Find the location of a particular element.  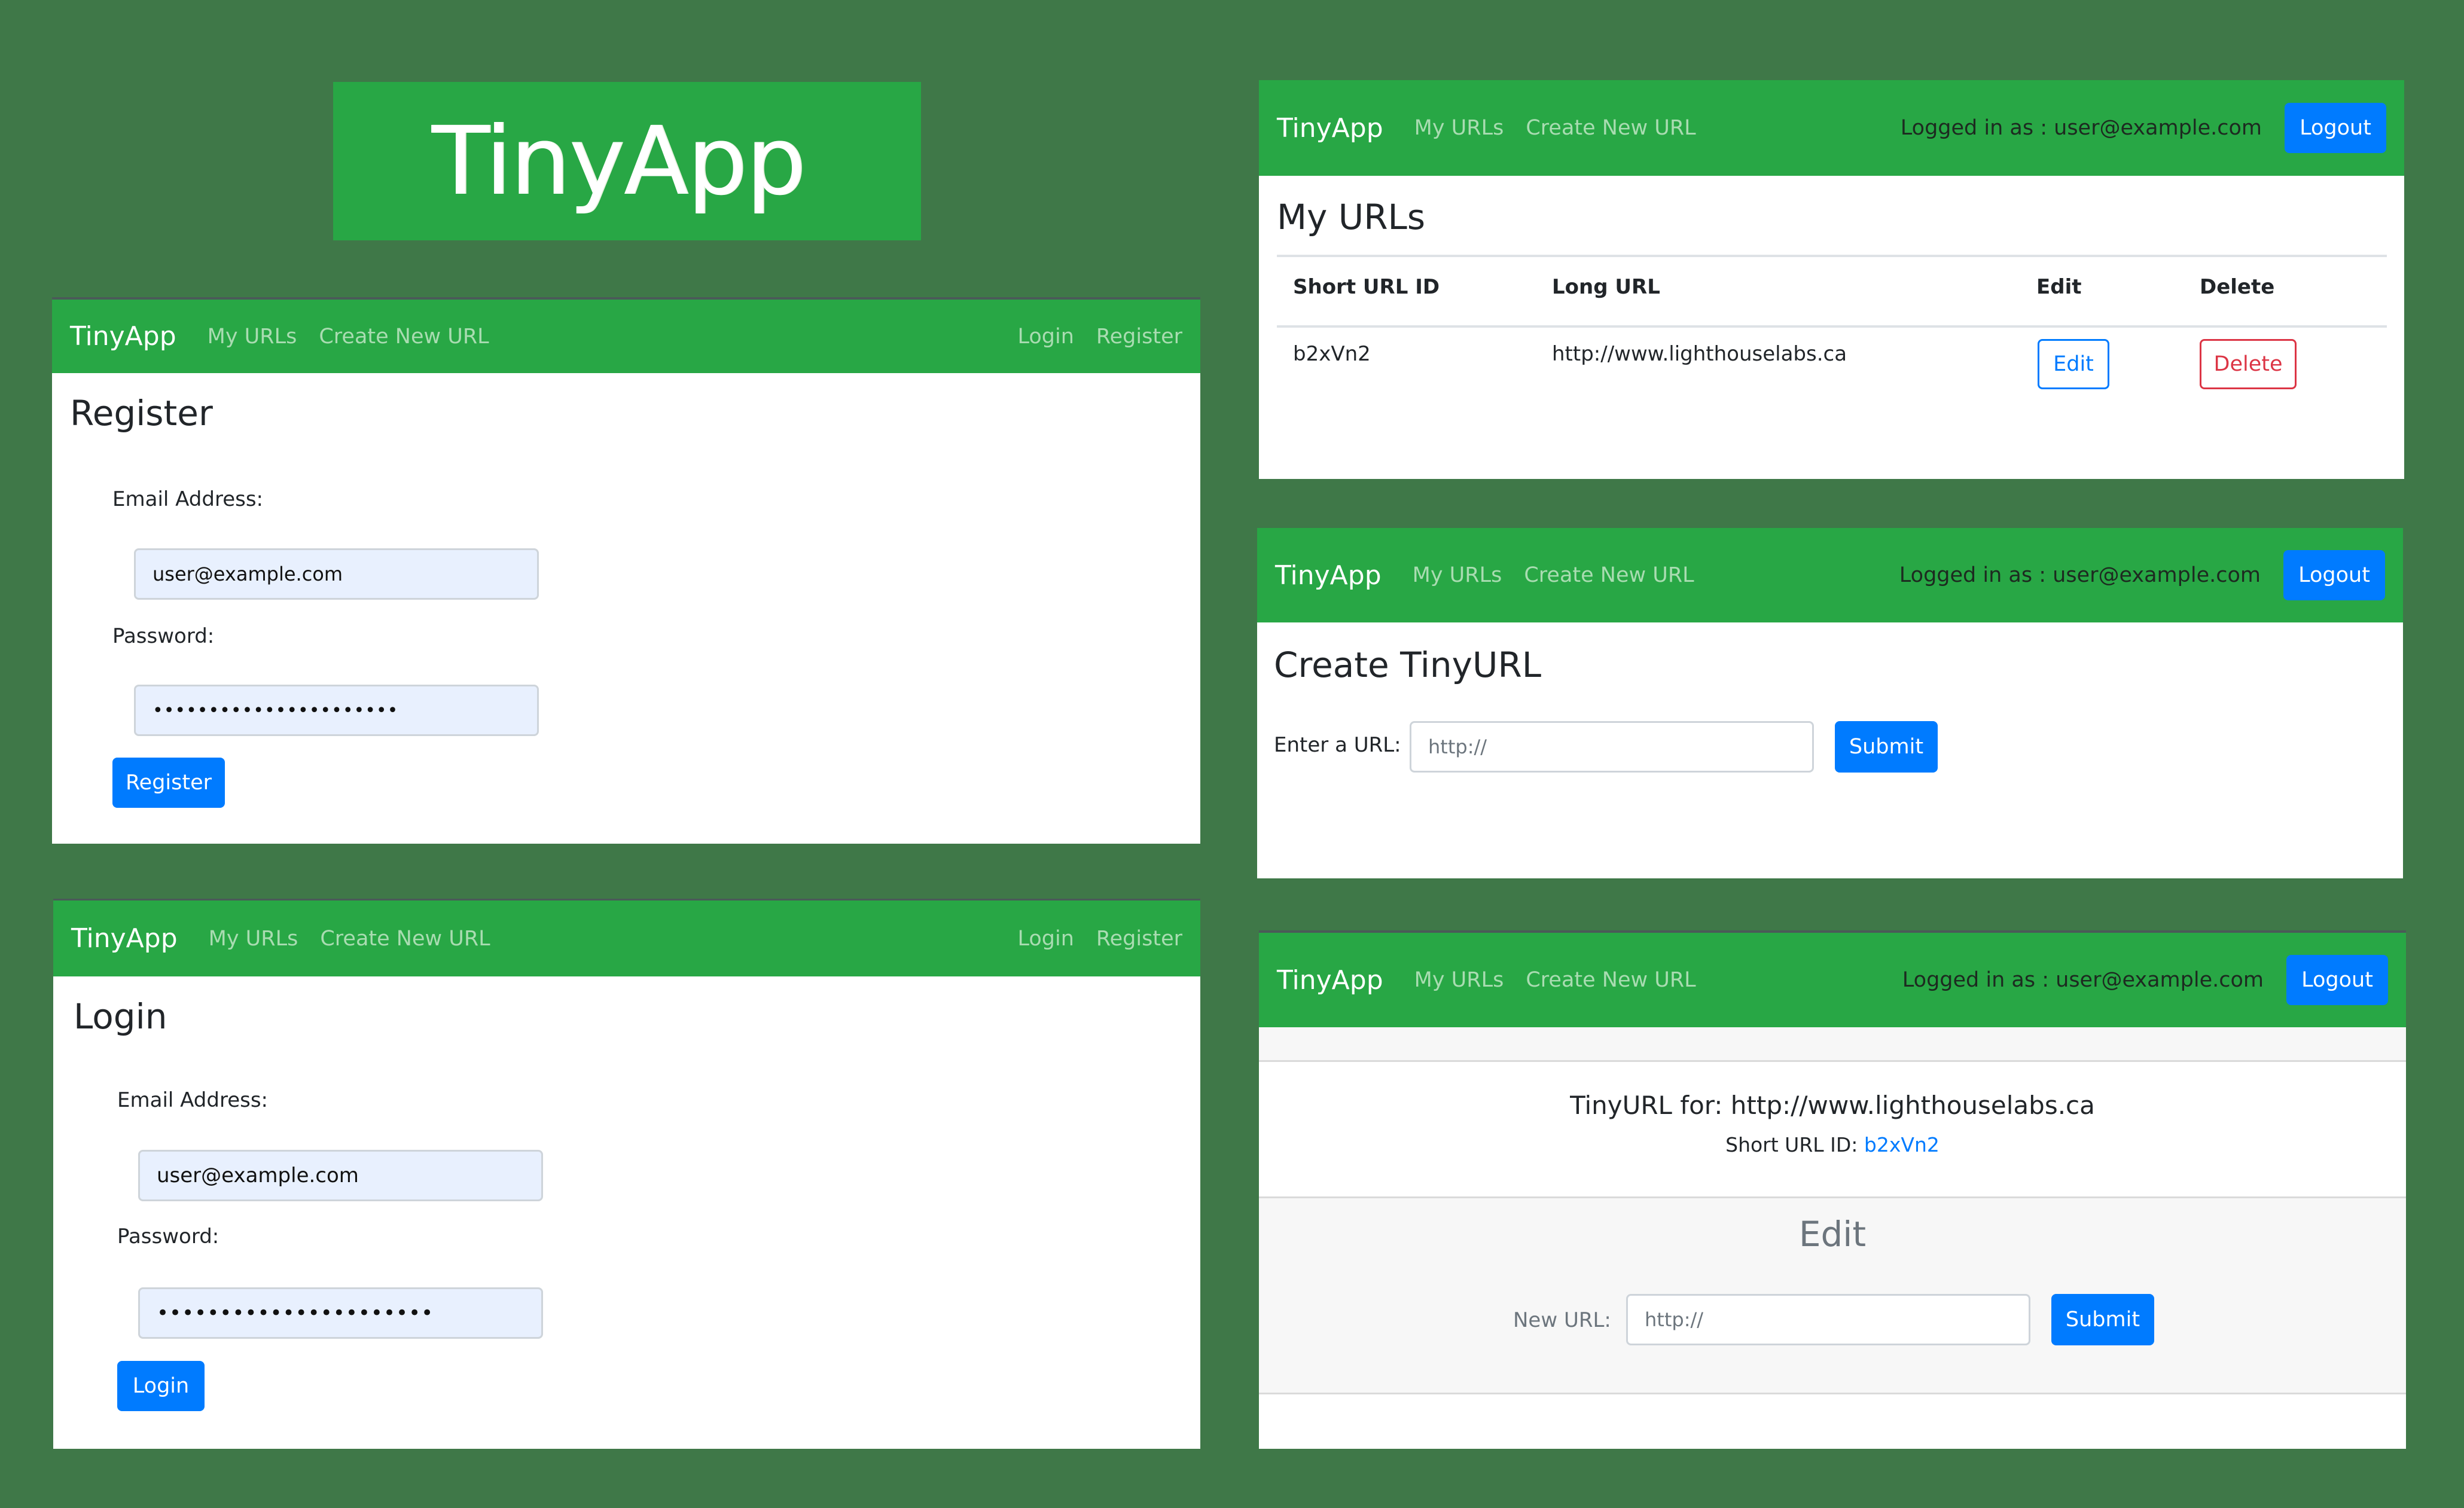

card-footer: Edit New URL: http:// Submit is located at coordinates (1832, 1295).